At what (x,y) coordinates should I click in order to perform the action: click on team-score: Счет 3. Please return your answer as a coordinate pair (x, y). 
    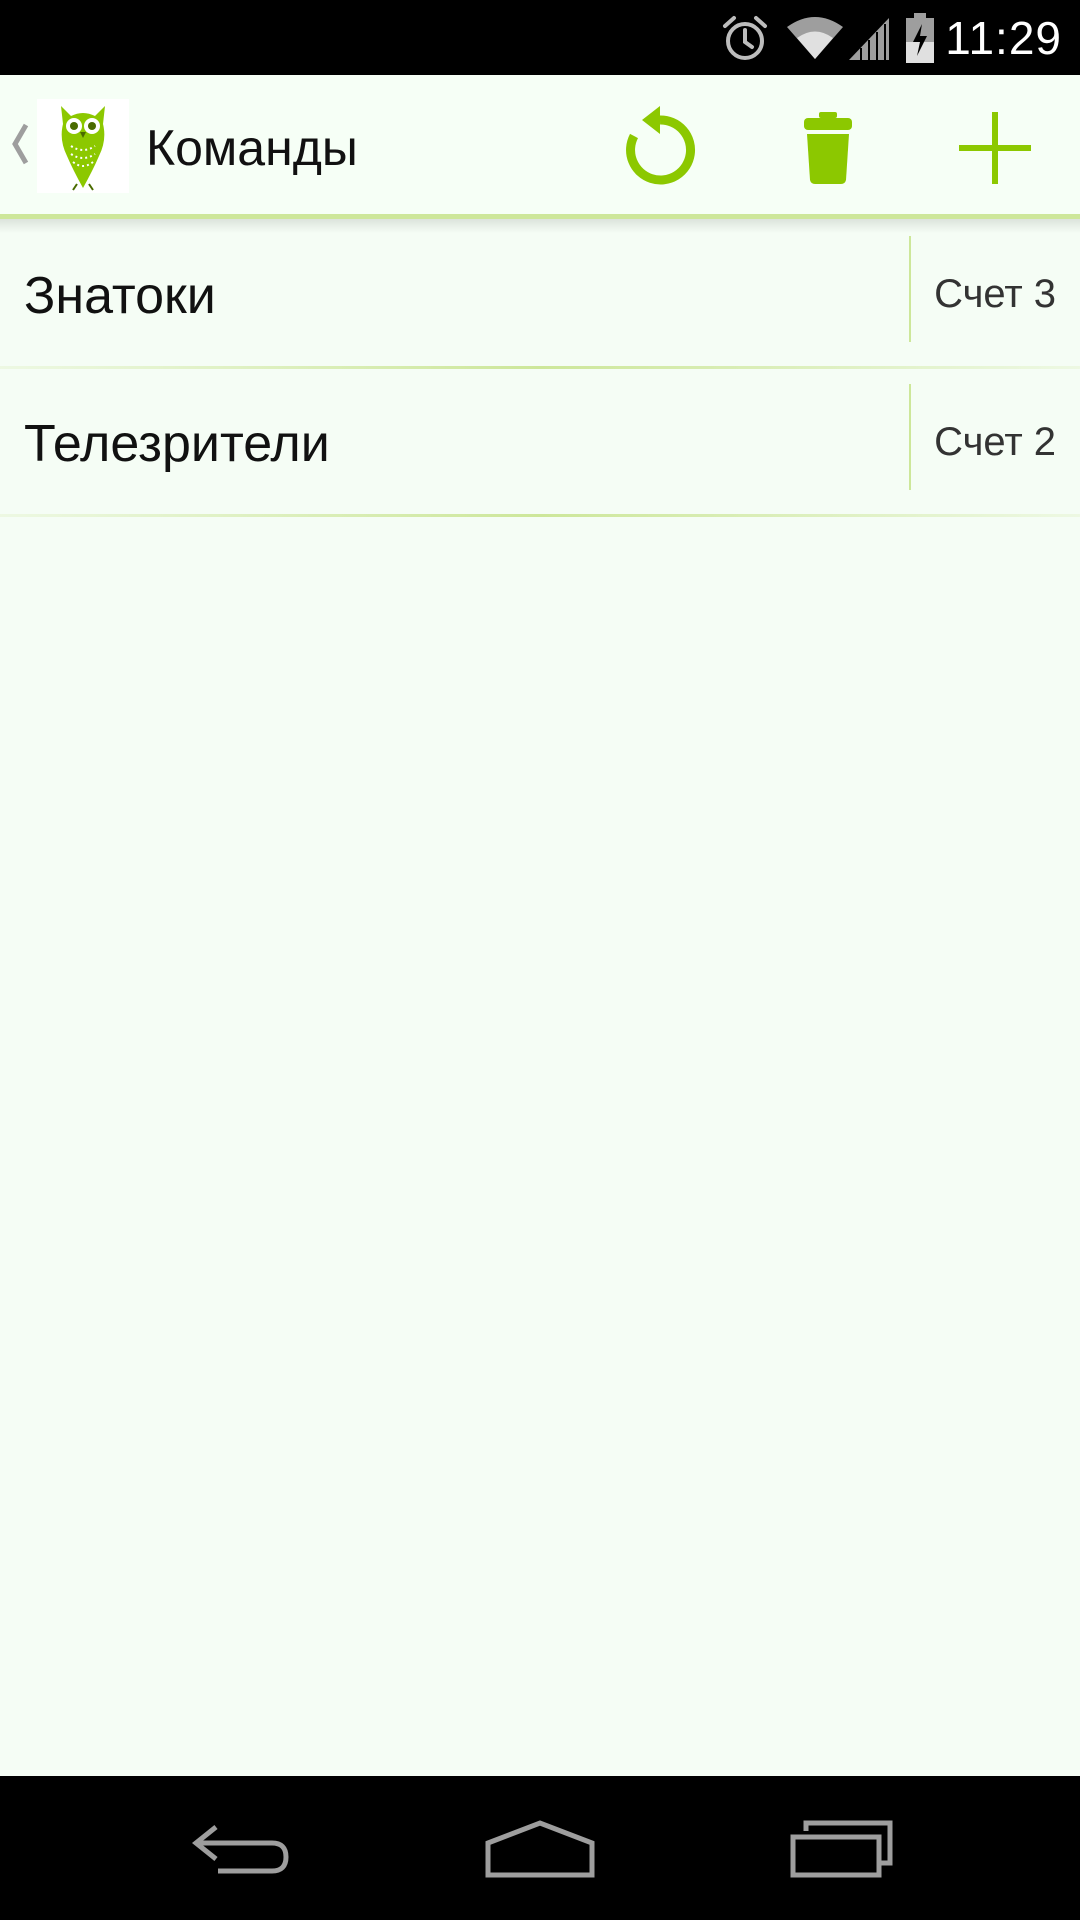
    Looking at the image, I should click on (995, 294).